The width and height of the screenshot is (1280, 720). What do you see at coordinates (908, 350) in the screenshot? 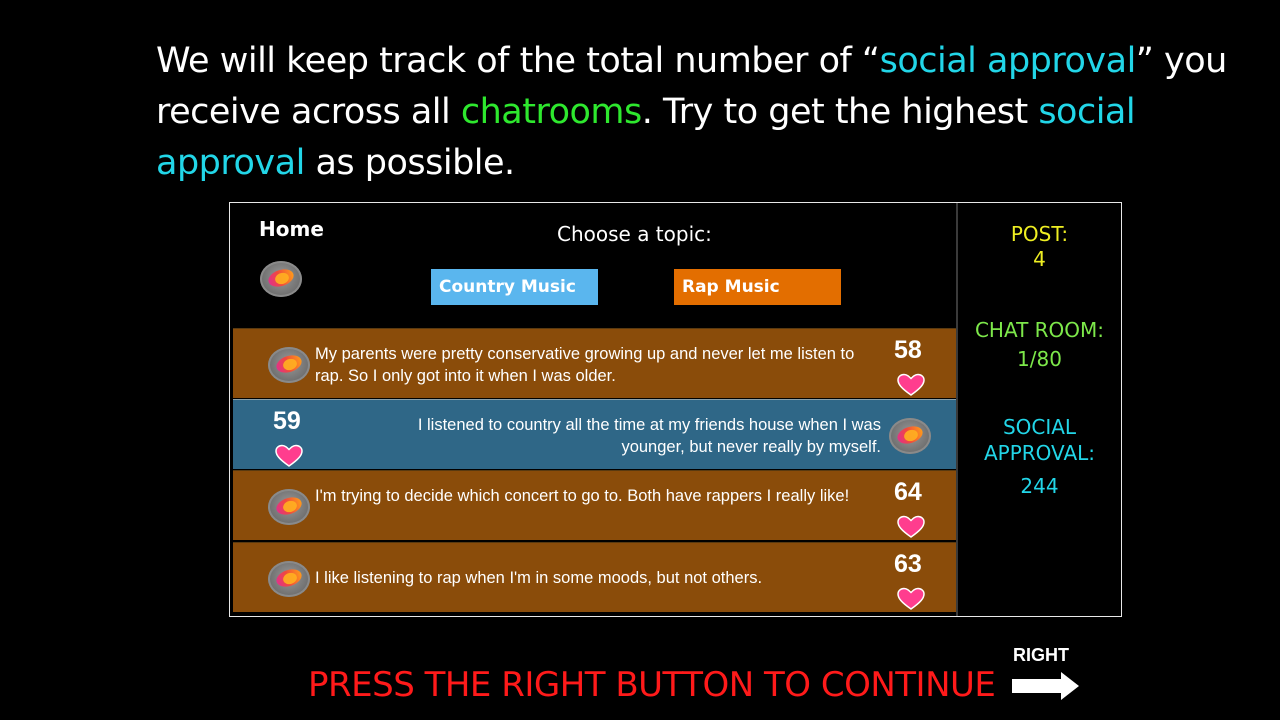
I see `like-count: 58` at bounding box center [908, 350].